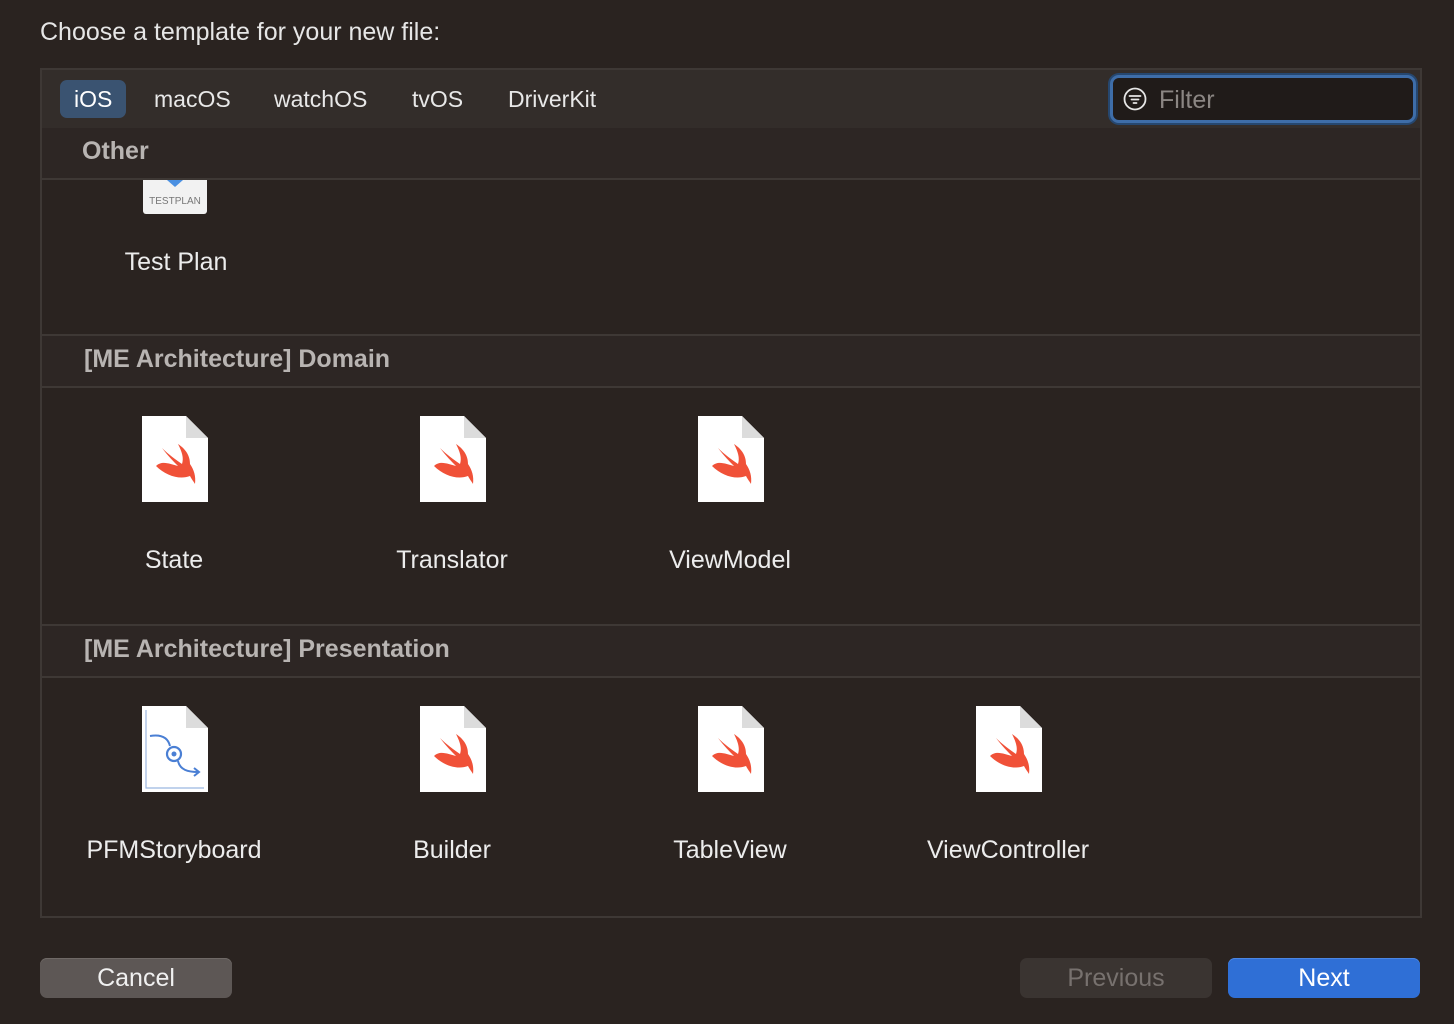  I want to click on template-label: ViewModel, so click(730, 560).